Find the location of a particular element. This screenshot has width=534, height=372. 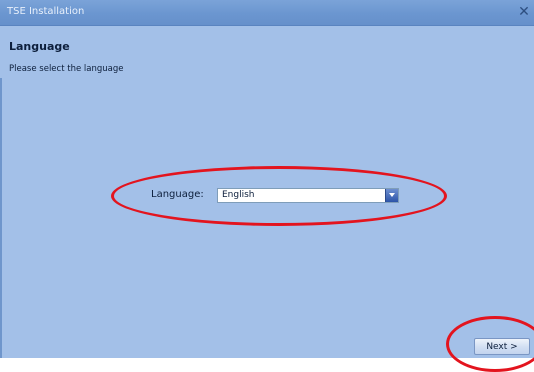

next-button: Next > is located at coordinates (502, 346).